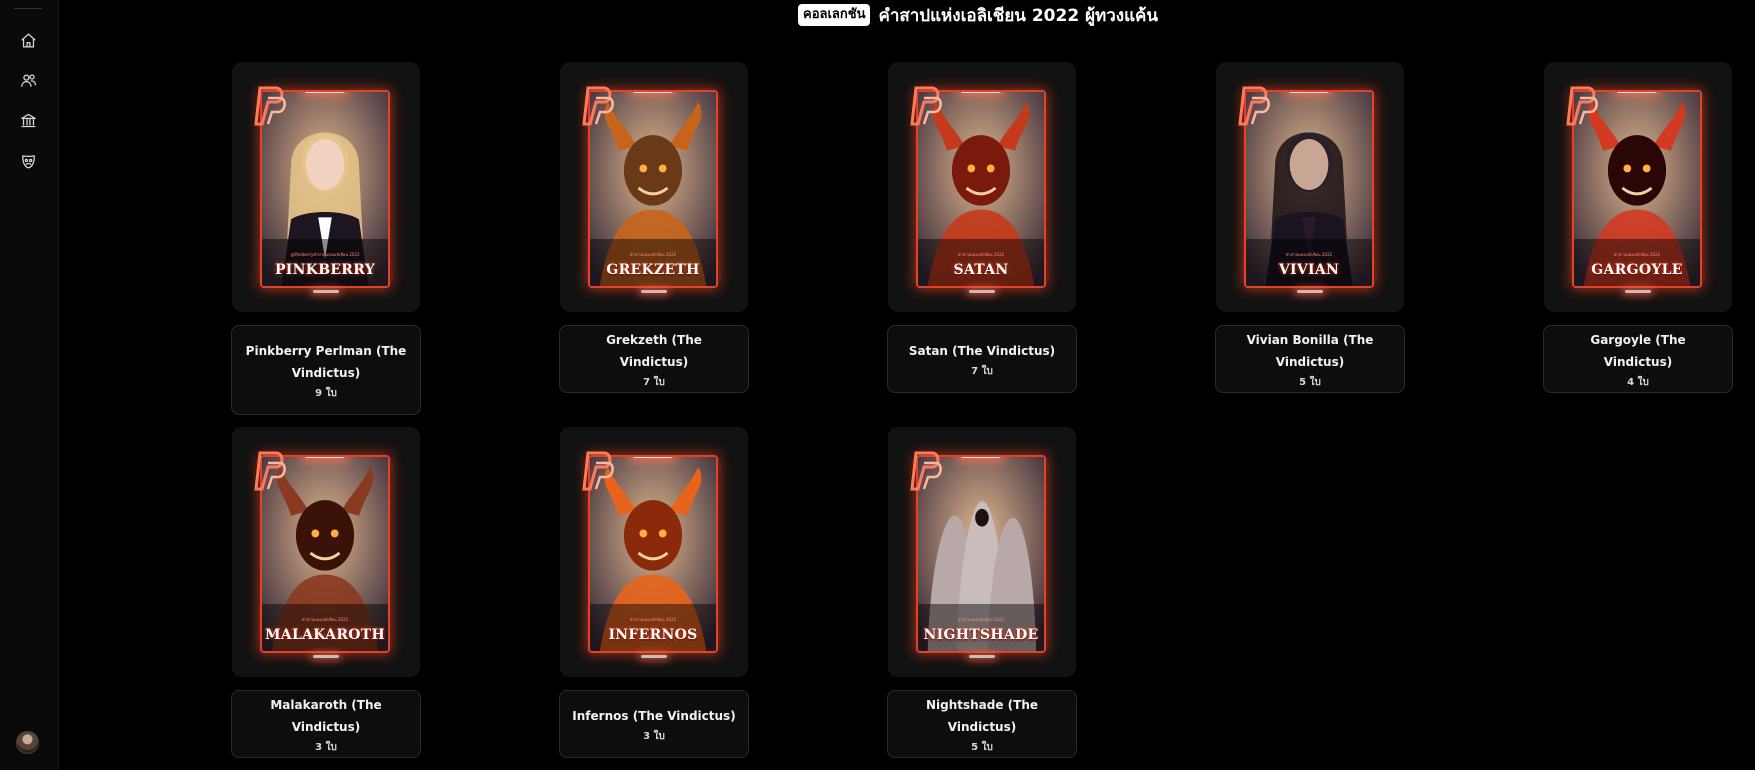 The width and height of the screenshot is (1755, 770). Describe the element at coordinates (653, 635) in the screenshot. I see `card-name: INFERNOS` at that location.